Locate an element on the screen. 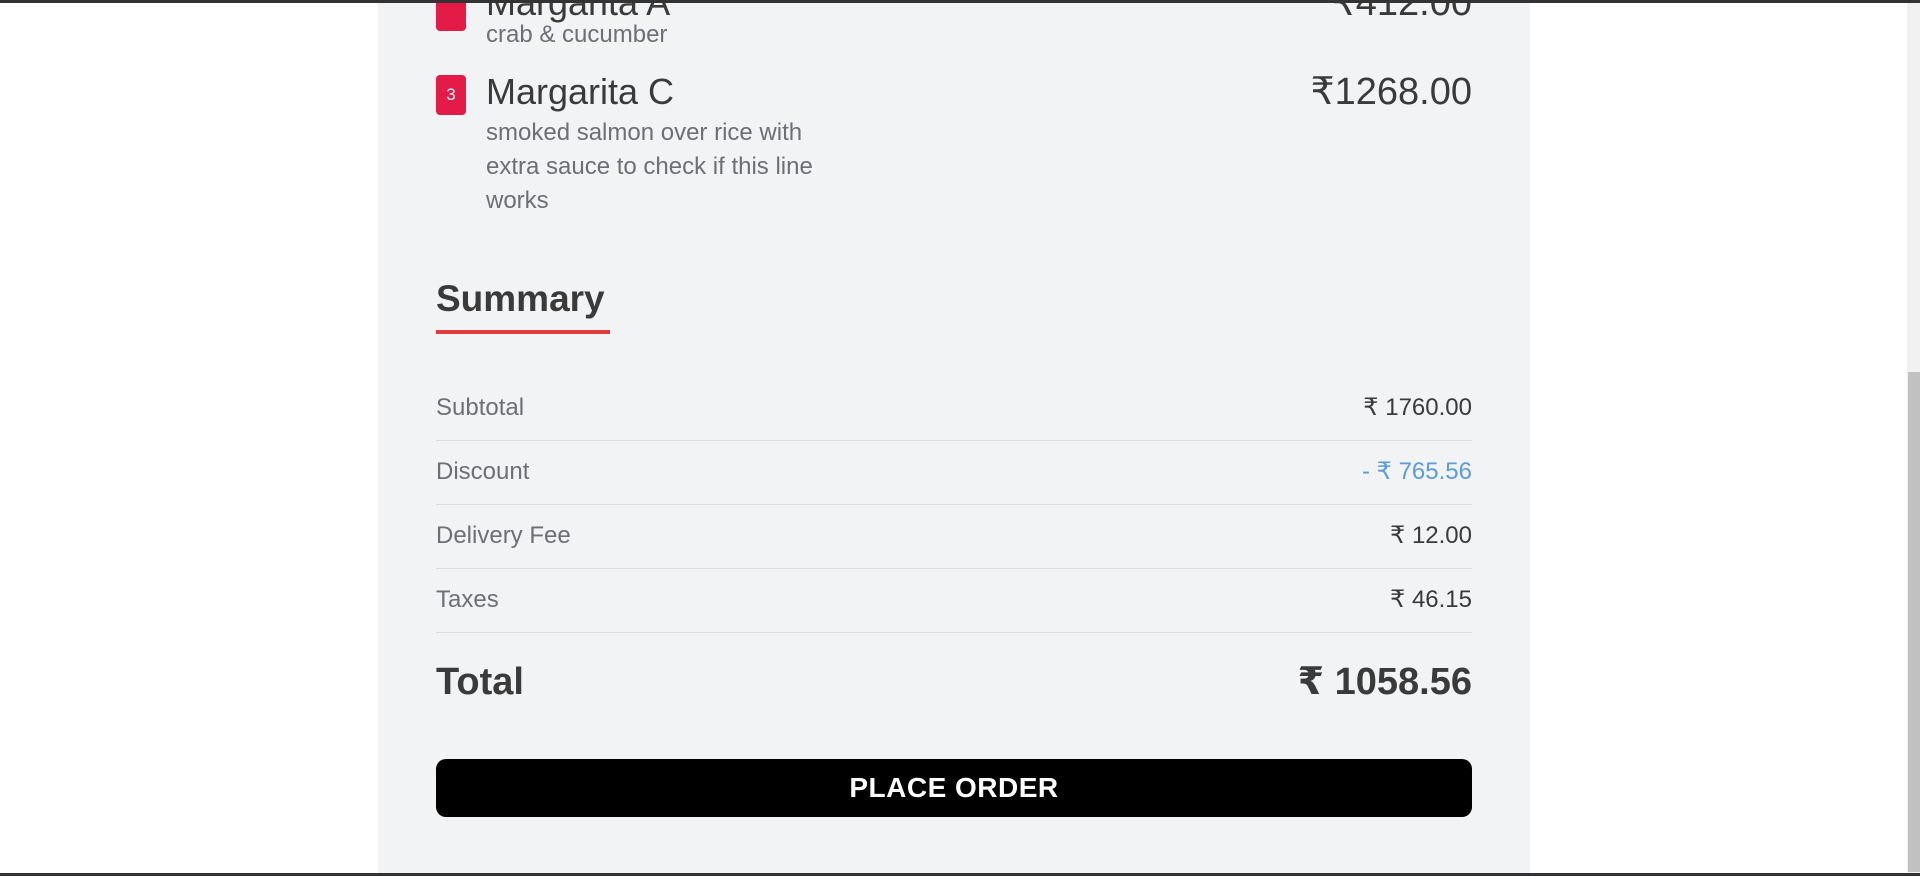 Image resolution: width=1920 pixels, height=876 pixels. row-label: Subtotal is located at coordinates (480, 407).